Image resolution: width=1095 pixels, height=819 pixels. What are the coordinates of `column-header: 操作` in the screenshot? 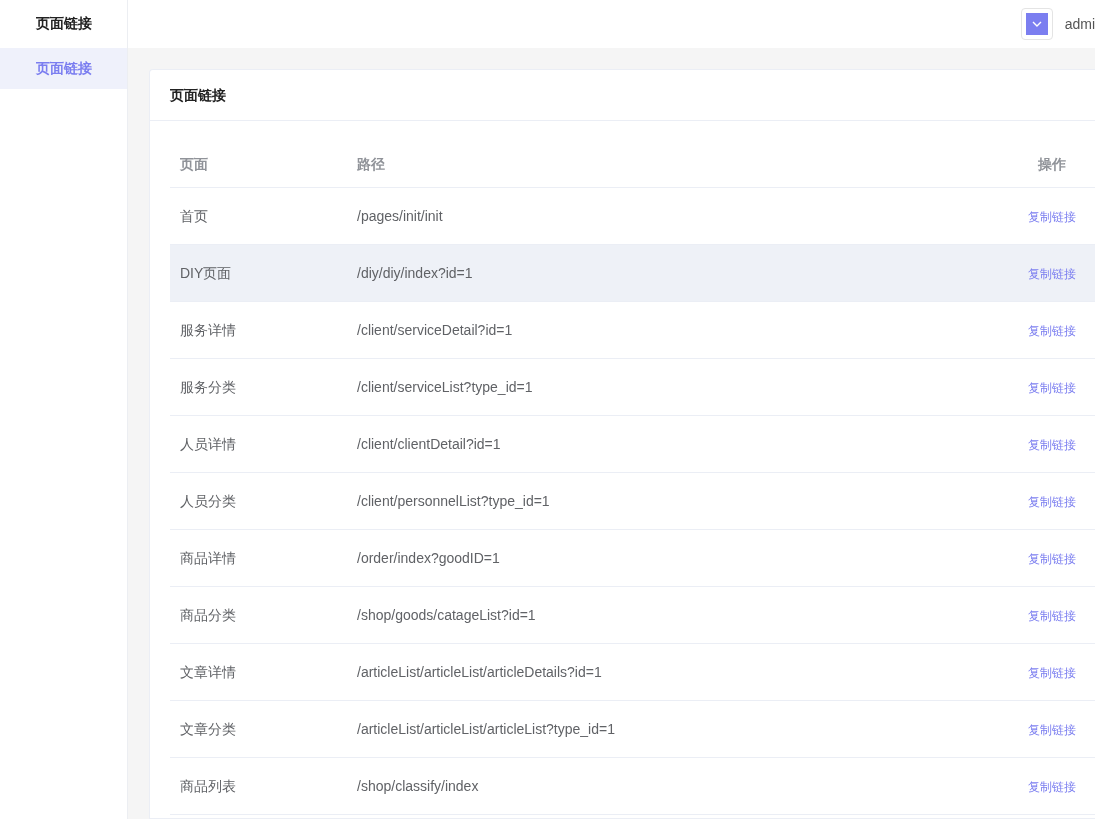 It's located at (1052, 163).